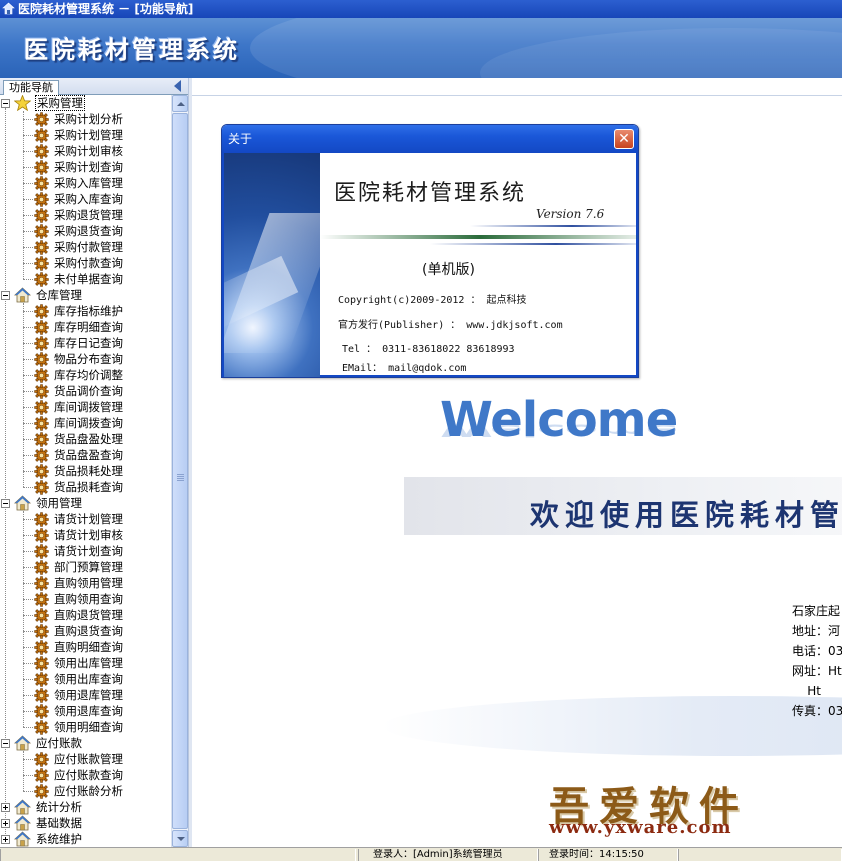 The width and height of the screenshot is (842, 861). I want to click on tree-item: 请货计划查询, so click(85, 551).